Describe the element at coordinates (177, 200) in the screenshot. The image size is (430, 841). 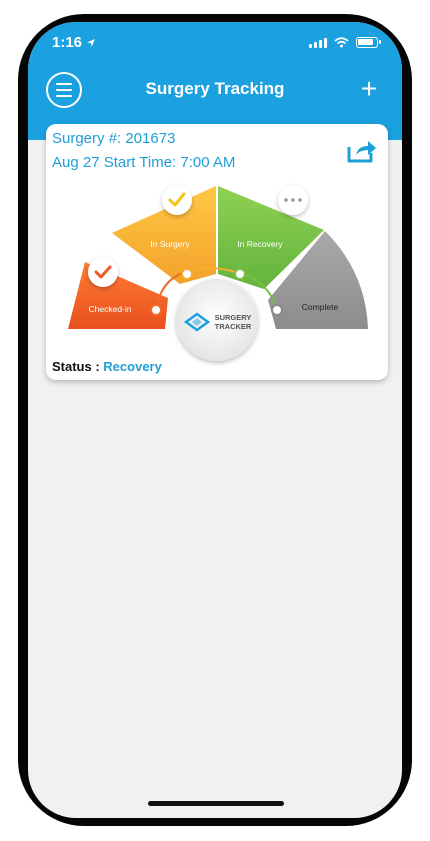
I see `in-surgery-check-icon` at that location.